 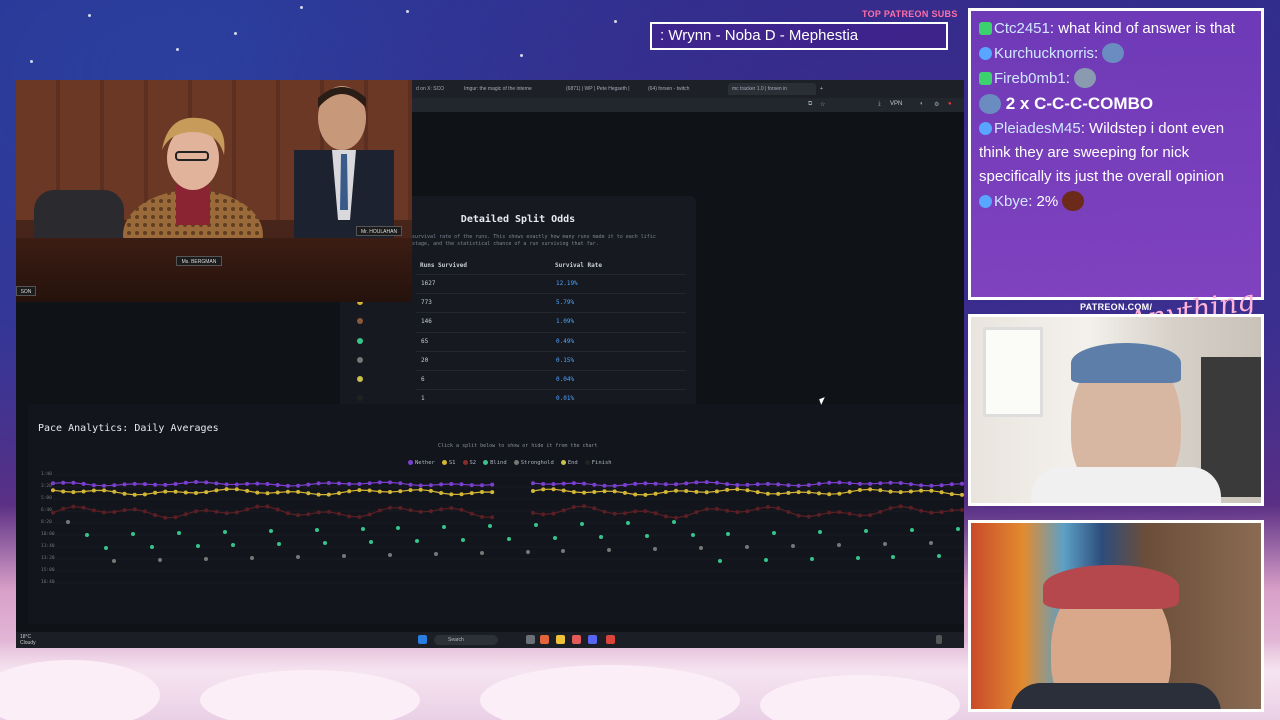 What do you see at coordinates (950, 104) in the screenshot?
I see `record-icon: ●` at bounding box center [950, 104].